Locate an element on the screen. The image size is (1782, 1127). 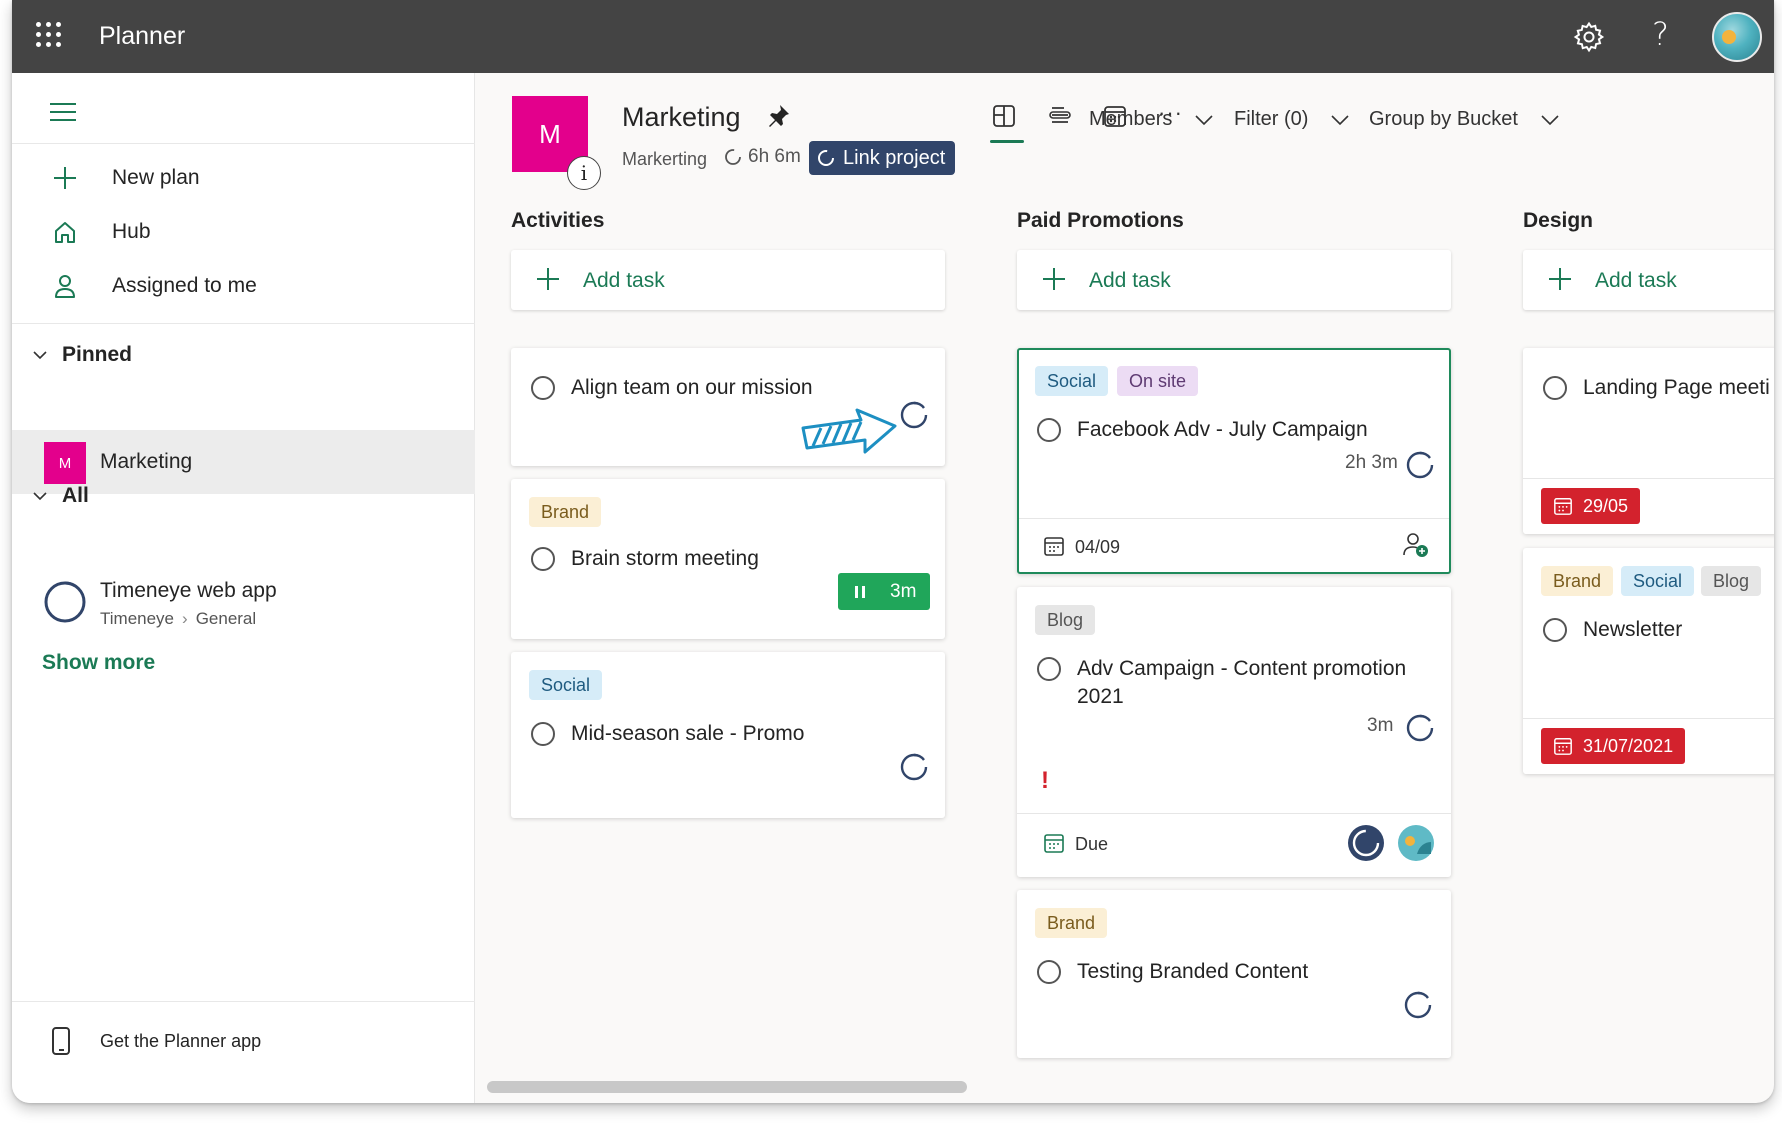
app-title: Planner is located at coordinates (142, 36).